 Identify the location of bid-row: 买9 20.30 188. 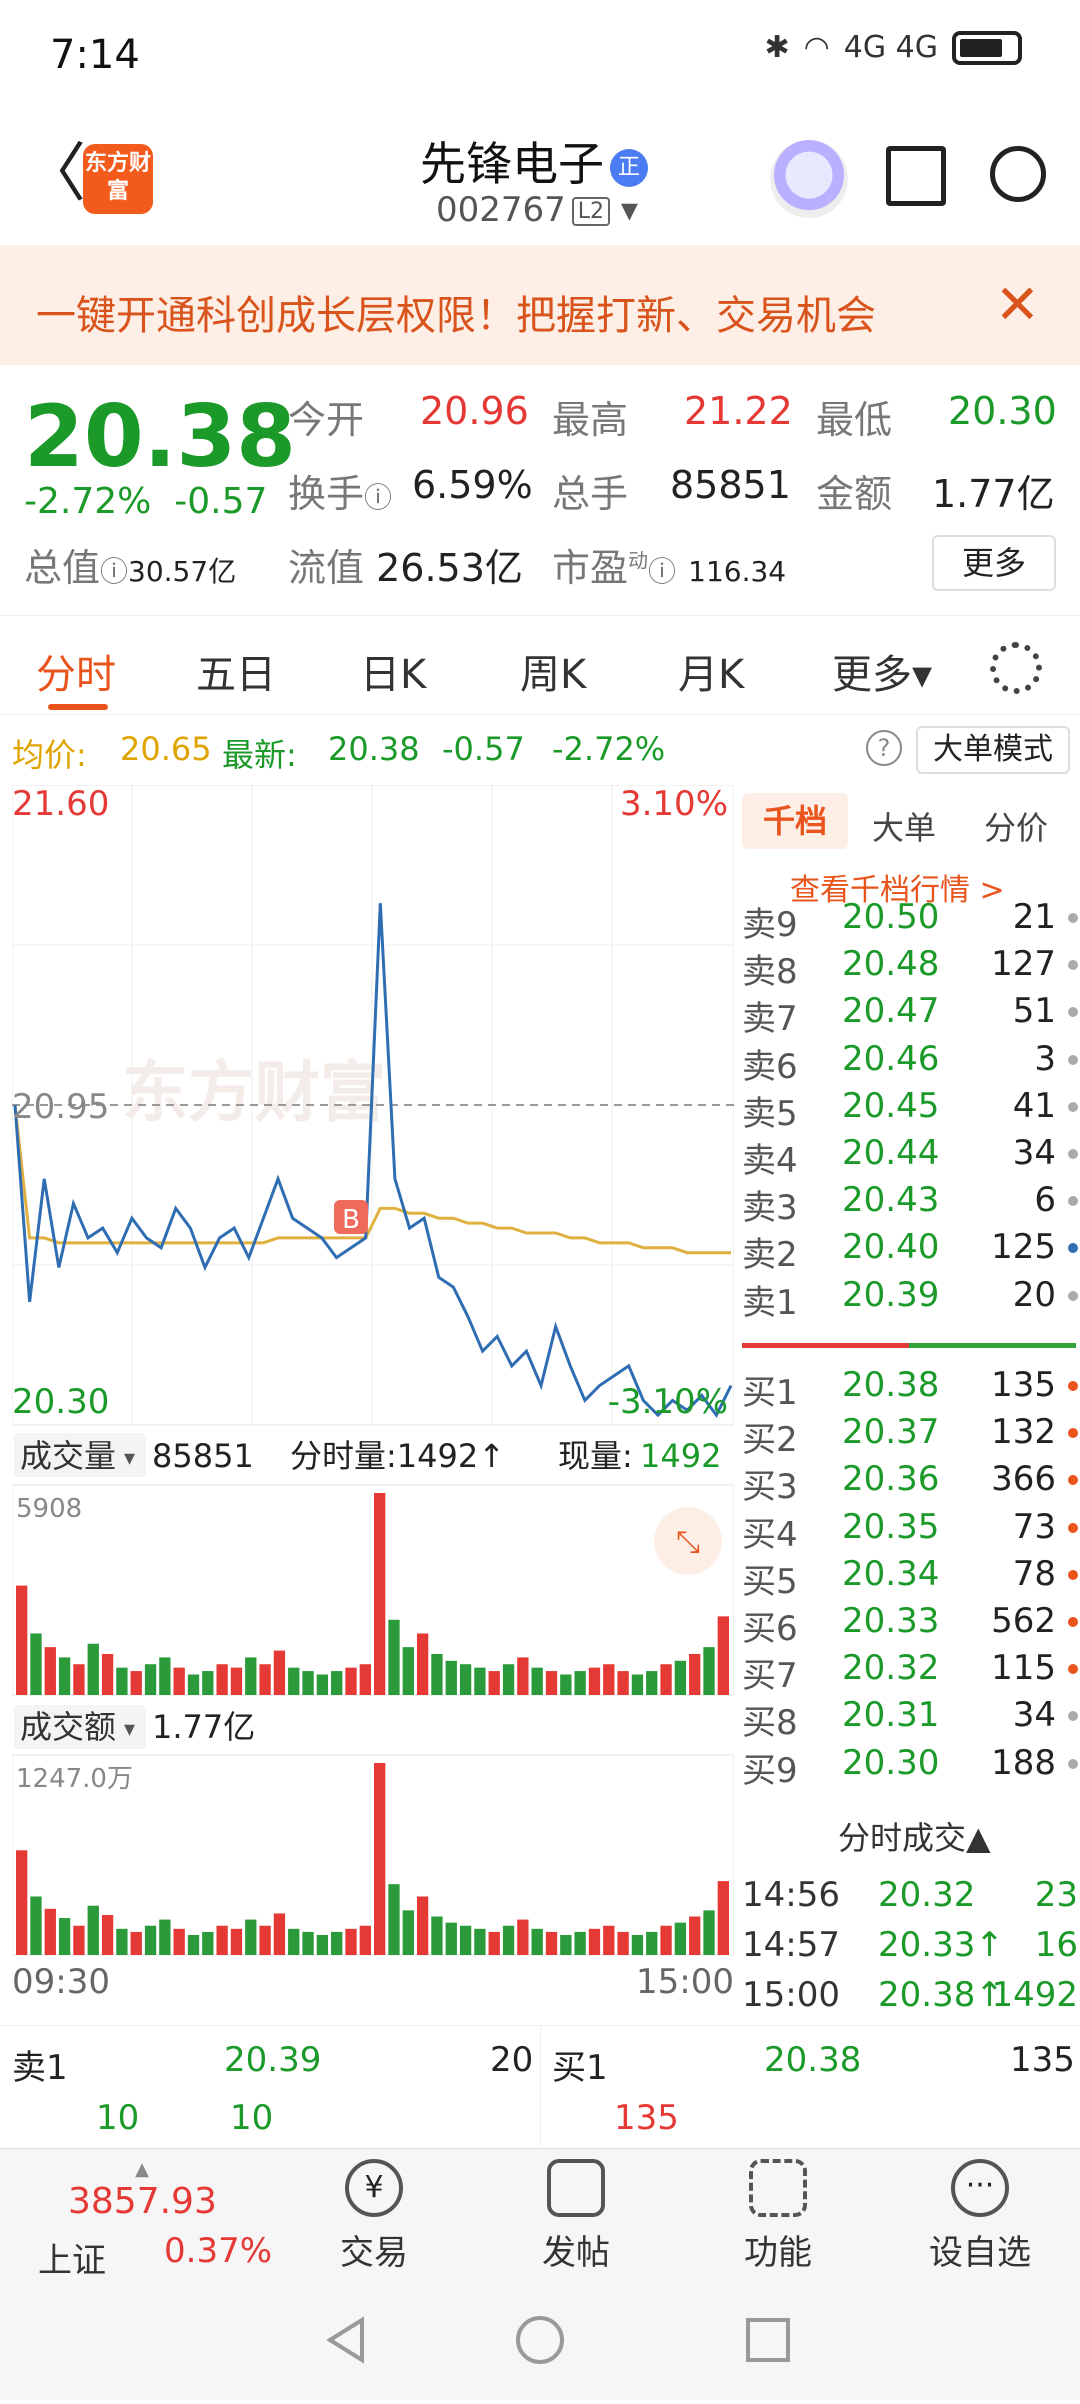
(910, 1767).